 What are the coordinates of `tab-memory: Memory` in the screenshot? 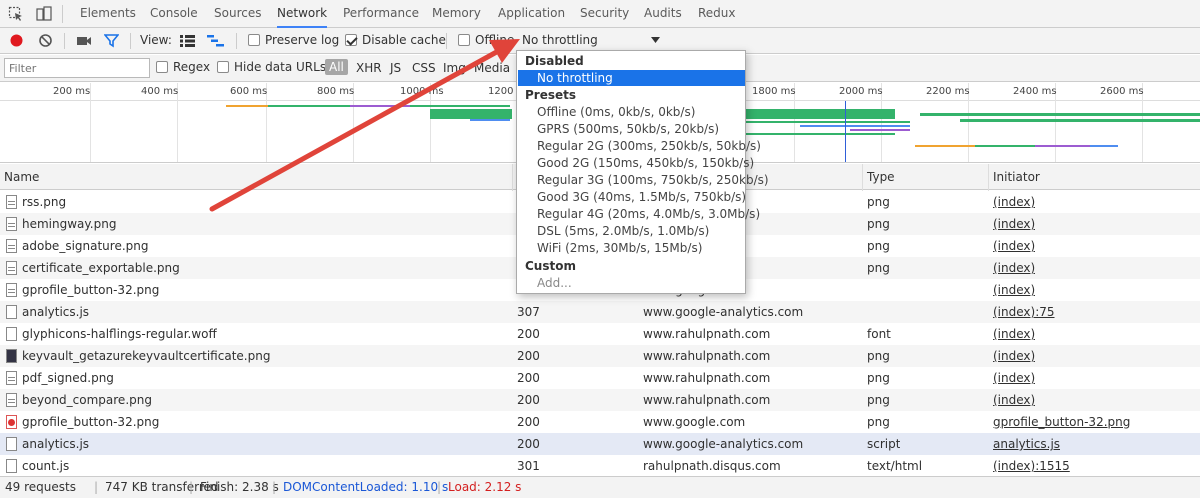 It's located at (456, 14).